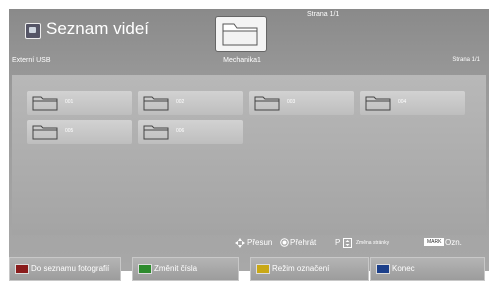 The height and width of the screenshot is (281, 493). Describe the element at coordinates (323, 14) in the screenshot. I see `page-indicator-top: Strana 1/1` at that location.